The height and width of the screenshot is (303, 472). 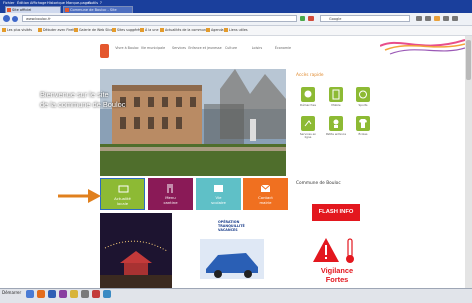 What do you see at coordinates (446, 18) in the screenshot?
I see `addon-icon` at bounding box center [446, 18].